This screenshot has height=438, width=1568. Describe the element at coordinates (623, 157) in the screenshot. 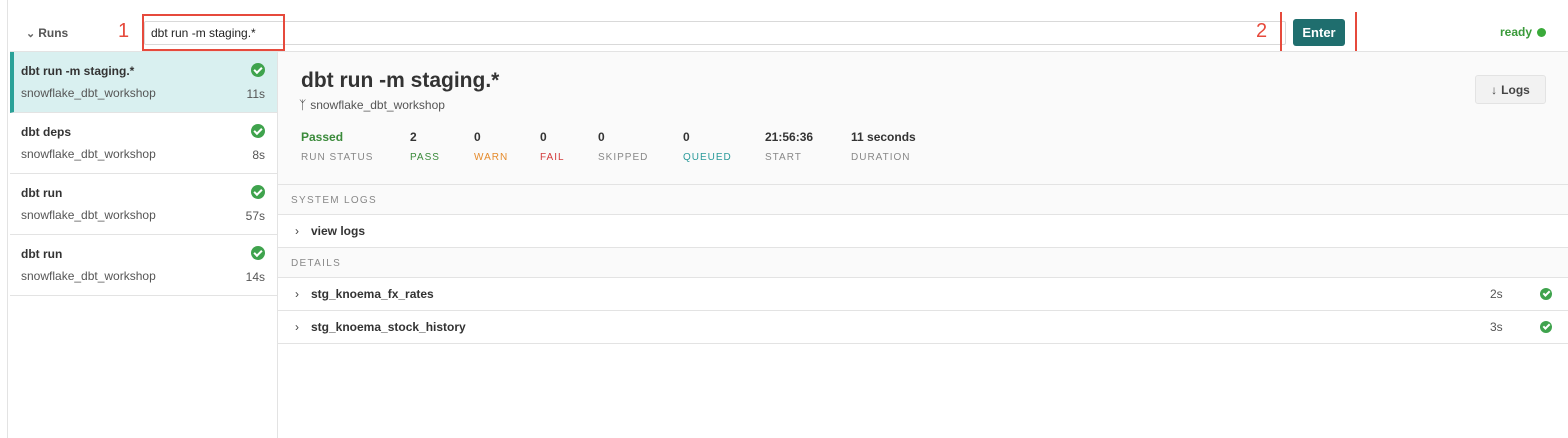

I see `stat-label: SKIPPED` at that location.